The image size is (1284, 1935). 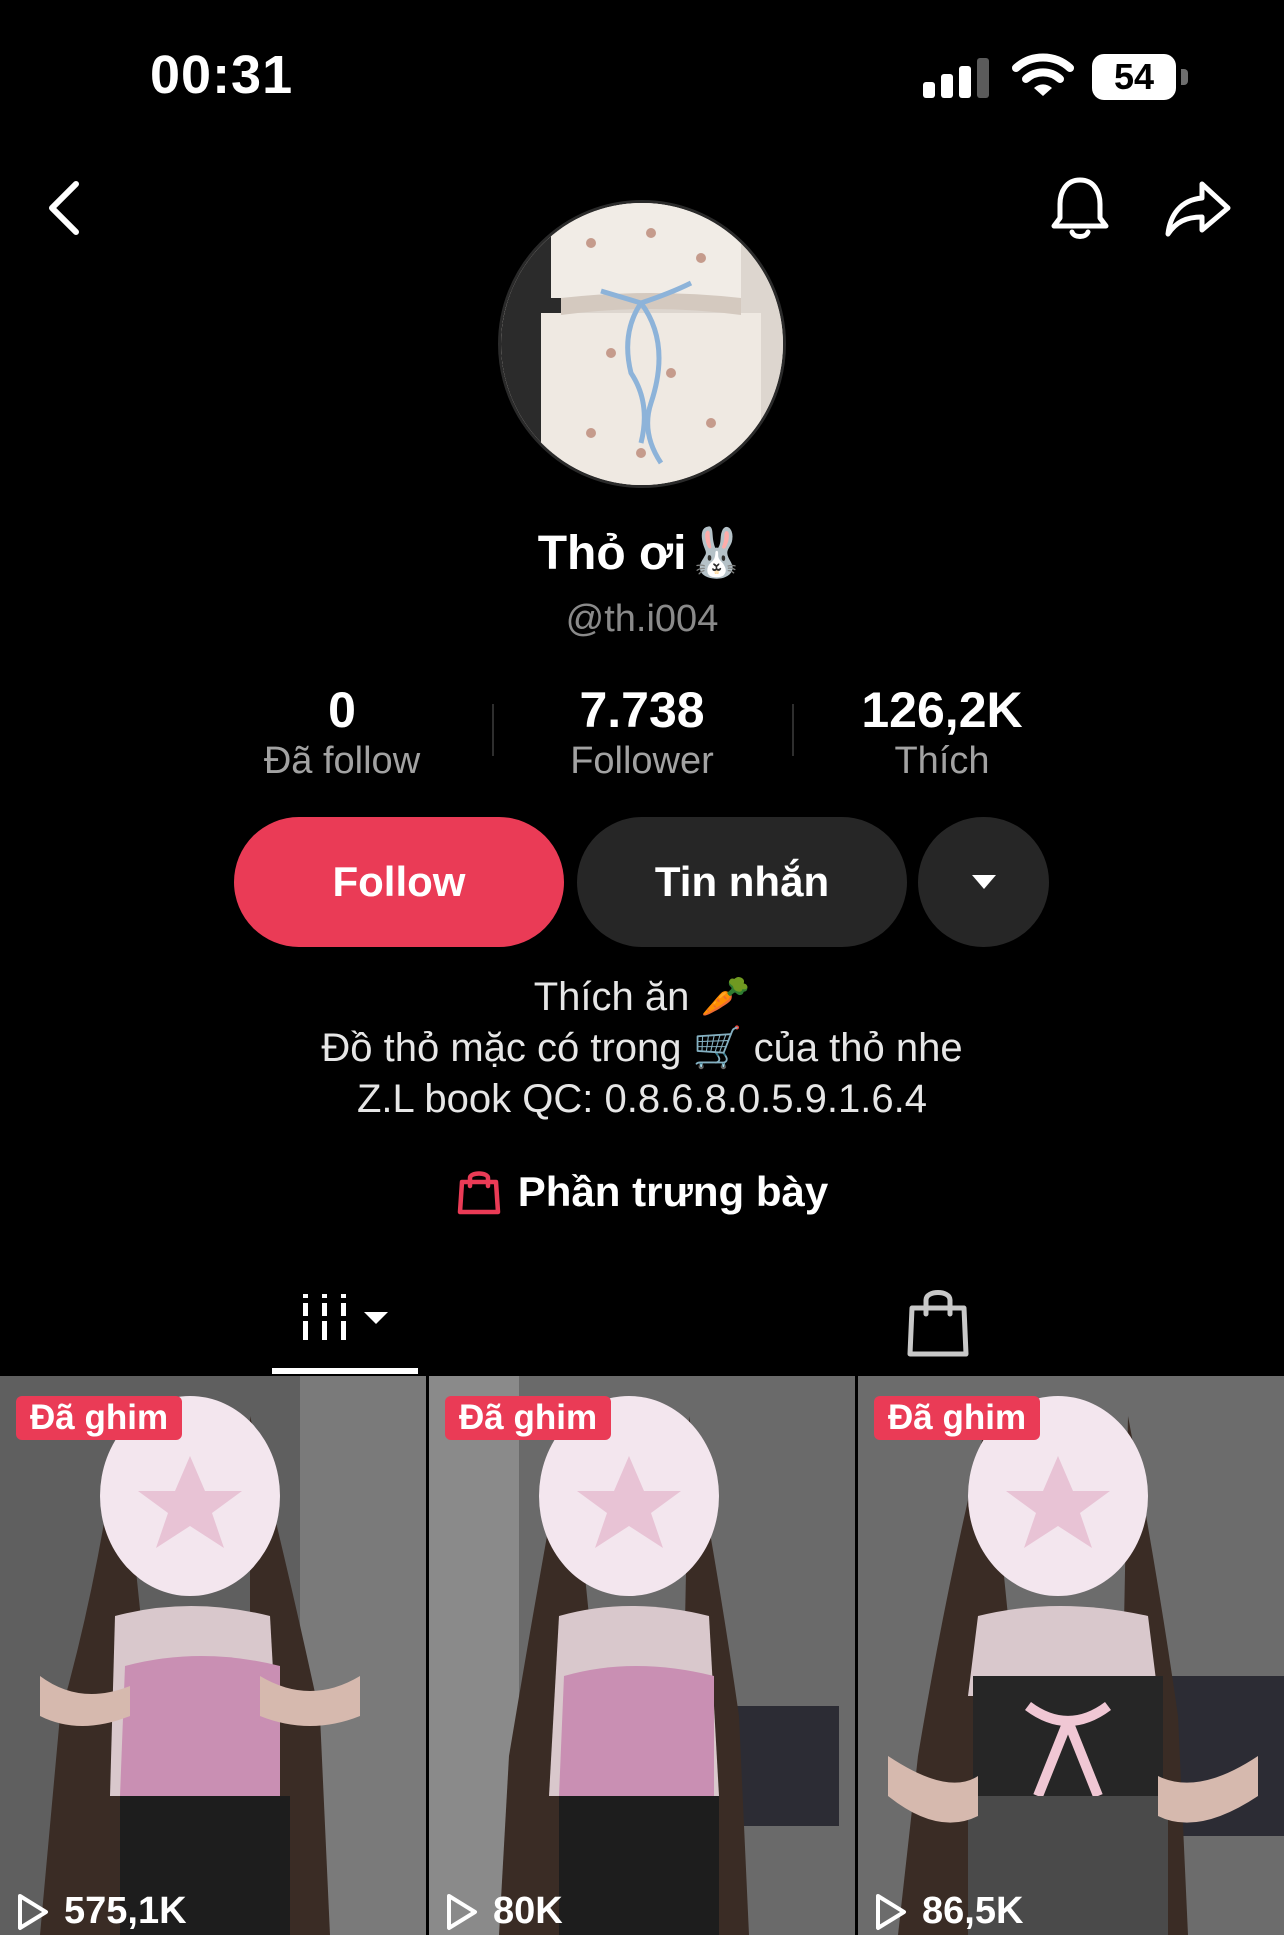 I want to click on caret-down-icon, so click(x=983, y=882).